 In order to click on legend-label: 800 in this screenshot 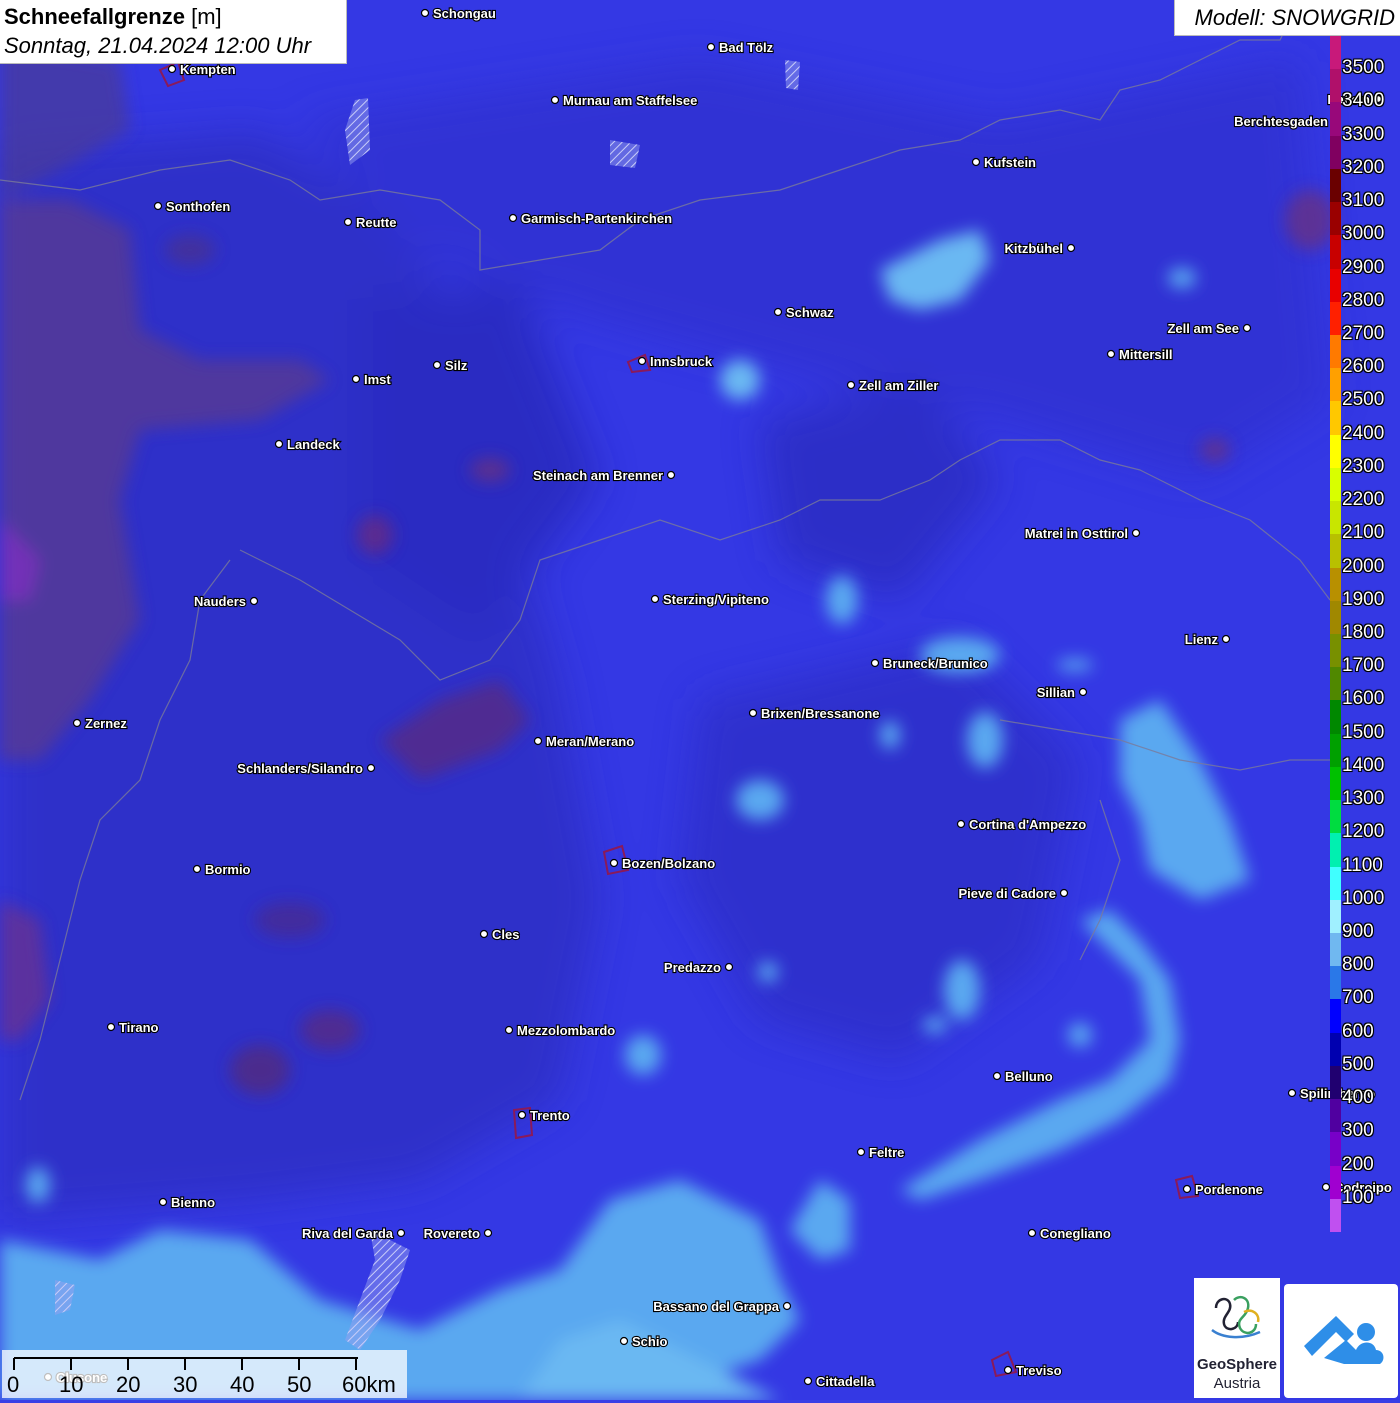, I will do `click(1358, 965)`.